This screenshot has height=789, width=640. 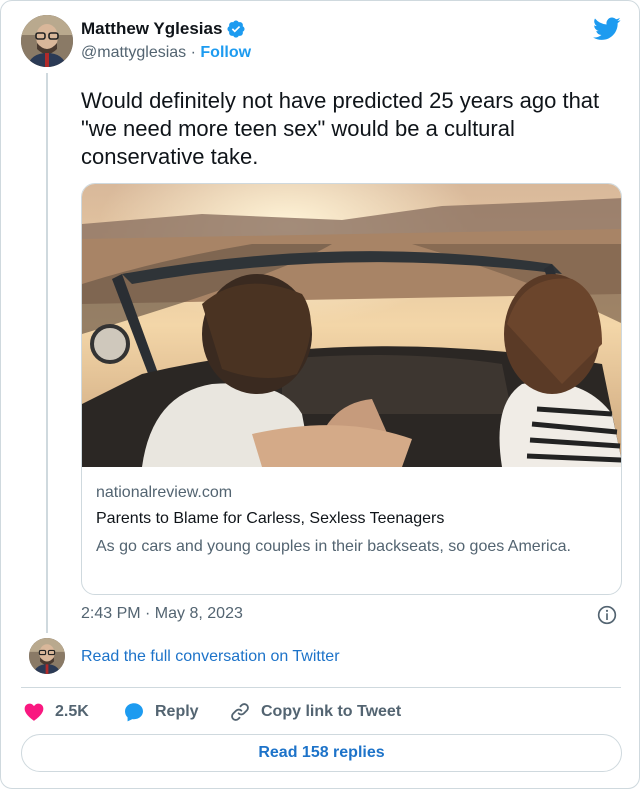 What do you see at coordinates (34, 712) in the screenshot?
I see `heart-icon` at bounding box center [34, 712].